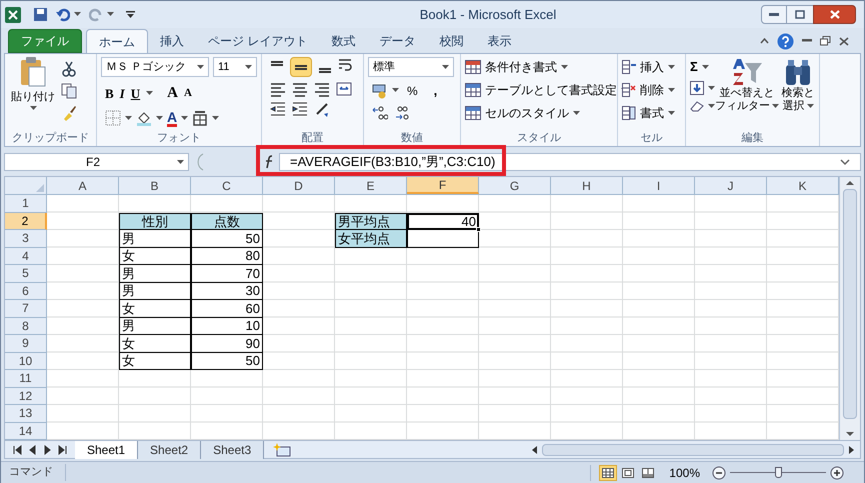  I want to click on text-orientation-icon, so click(322, 109).